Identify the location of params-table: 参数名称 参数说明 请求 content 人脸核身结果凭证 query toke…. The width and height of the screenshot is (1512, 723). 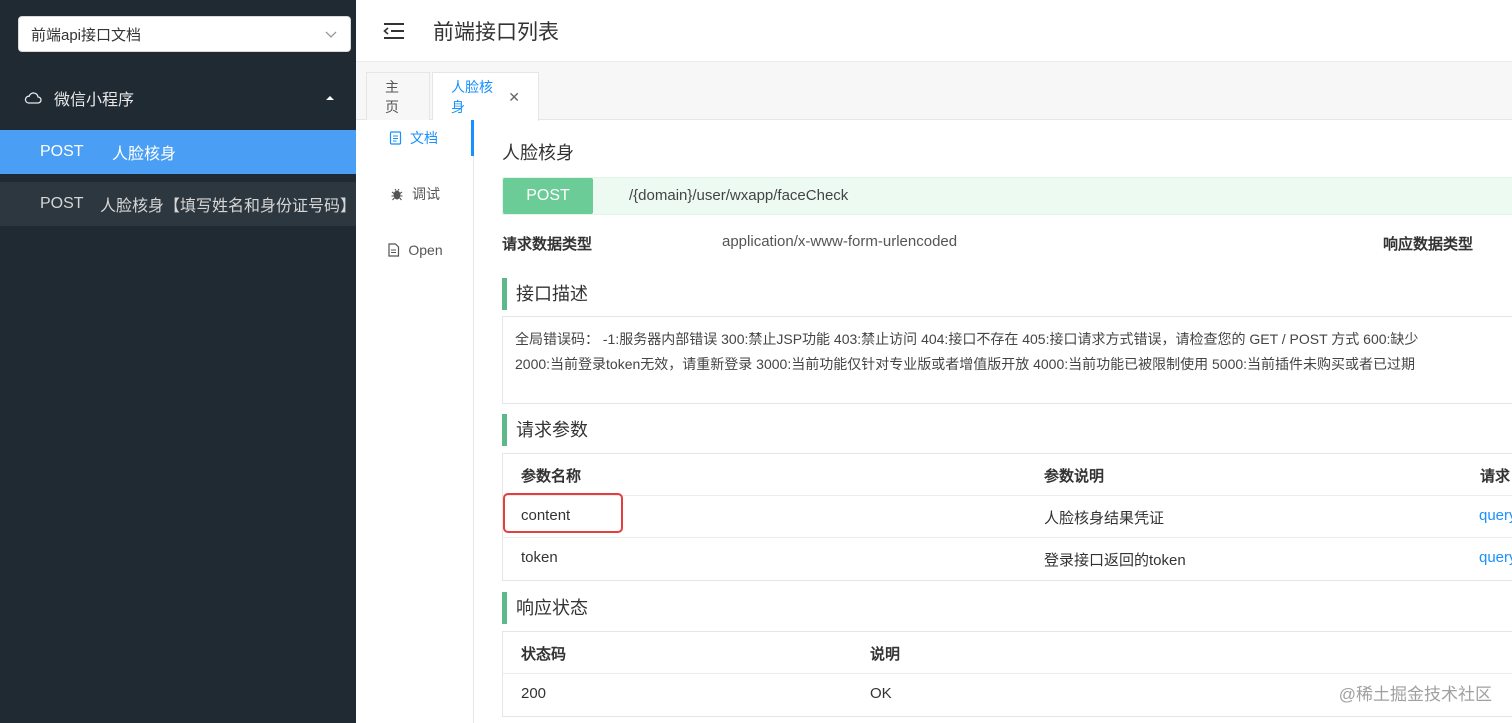
(1007, 517).